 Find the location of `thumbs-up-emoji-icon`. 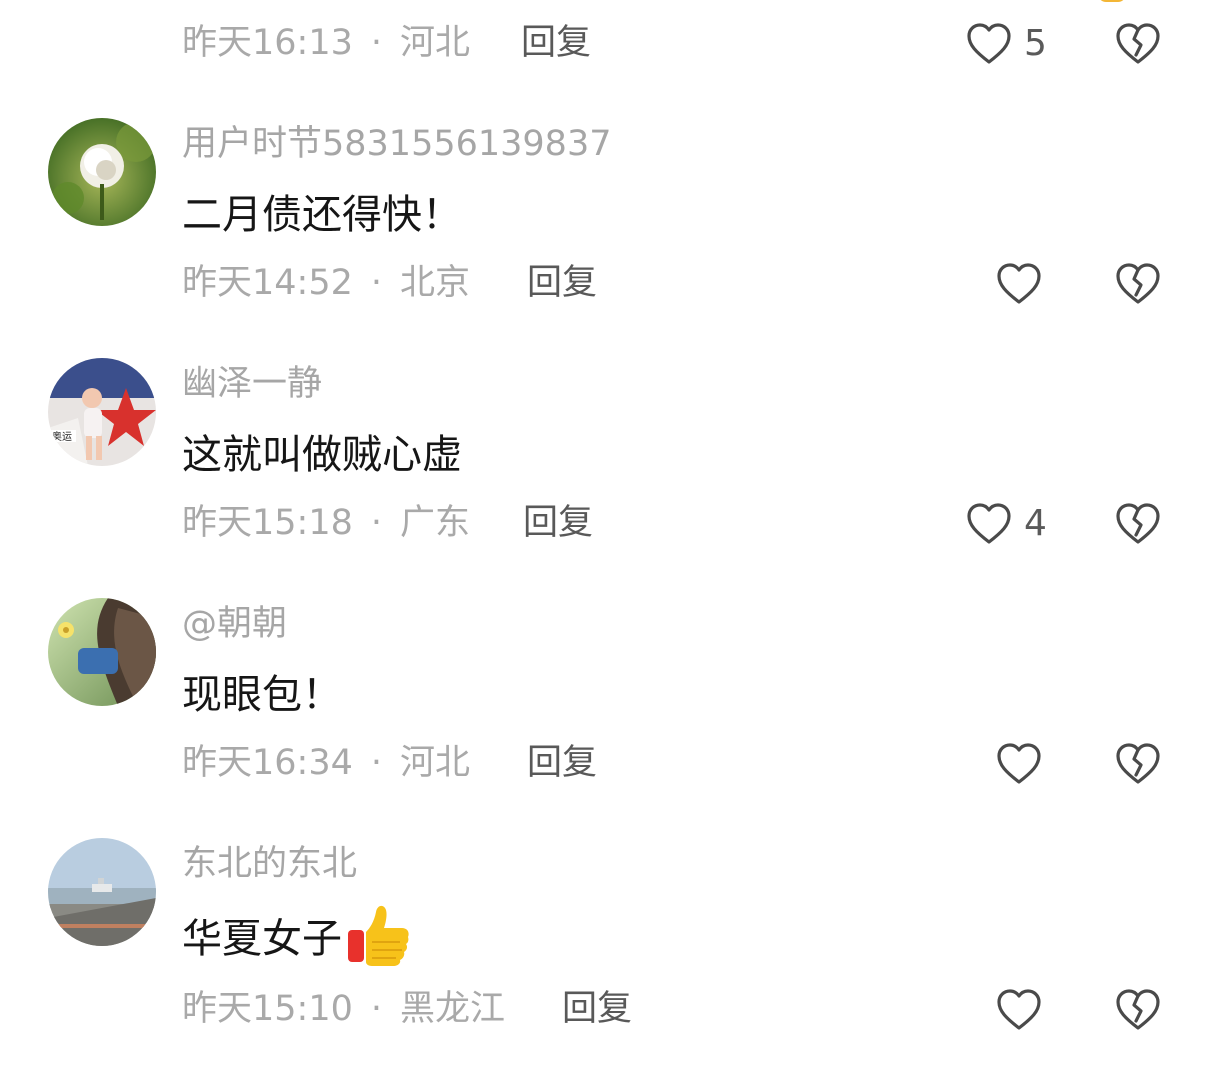

thumbs-up-emoji-icon is located at coordinates (379, 938).